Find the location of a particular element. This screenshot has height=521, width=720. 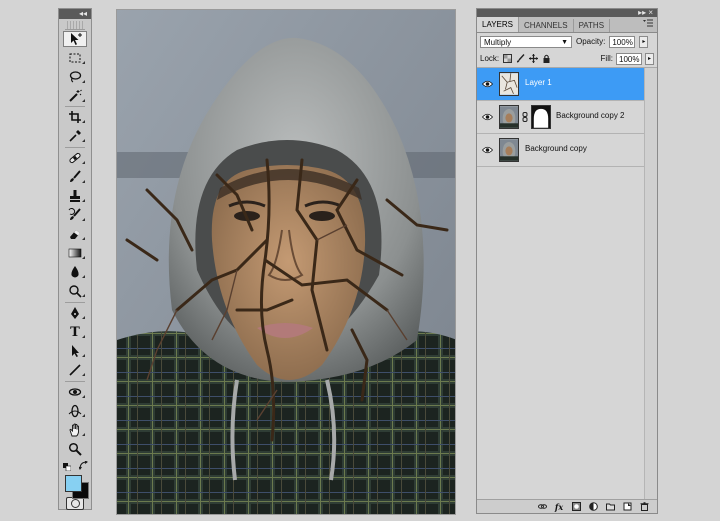

dodge-tool is located at coordinates (75, 291).